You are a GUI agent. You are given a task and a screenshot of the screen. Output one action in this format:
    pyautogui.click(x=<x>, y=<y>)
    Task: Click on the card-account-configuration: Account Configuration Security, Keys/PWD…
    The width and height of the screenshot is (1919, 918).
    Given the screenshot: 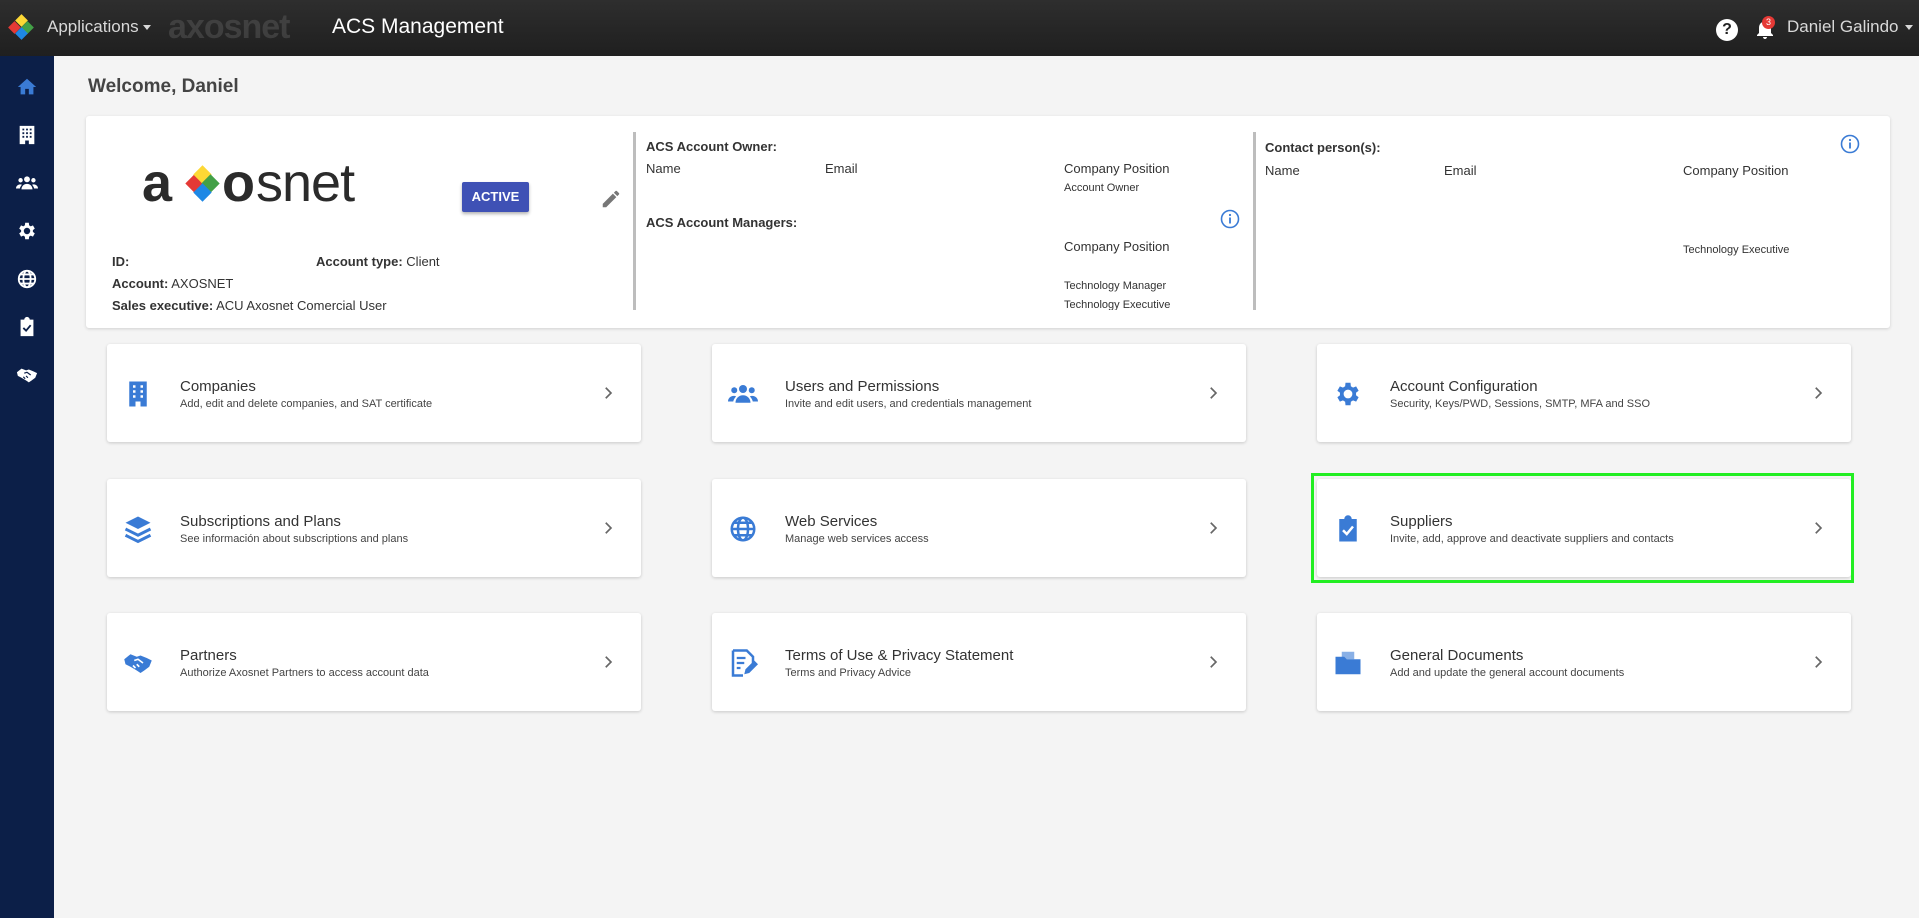 What is the action you would take?
    pyautogui.click(x=1584, y=393)
    